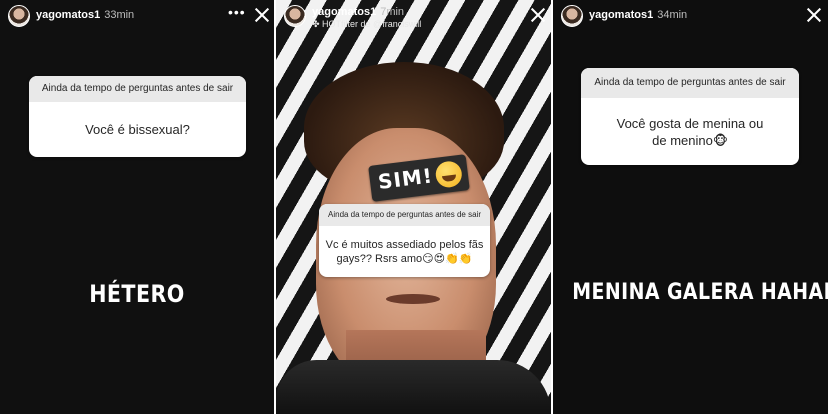 The image size is (828, 414). What do you see at coordinates (137, 129) in the screenshot?
I see `question-text: Você é bissexual?` at bounding box center [137, 129].